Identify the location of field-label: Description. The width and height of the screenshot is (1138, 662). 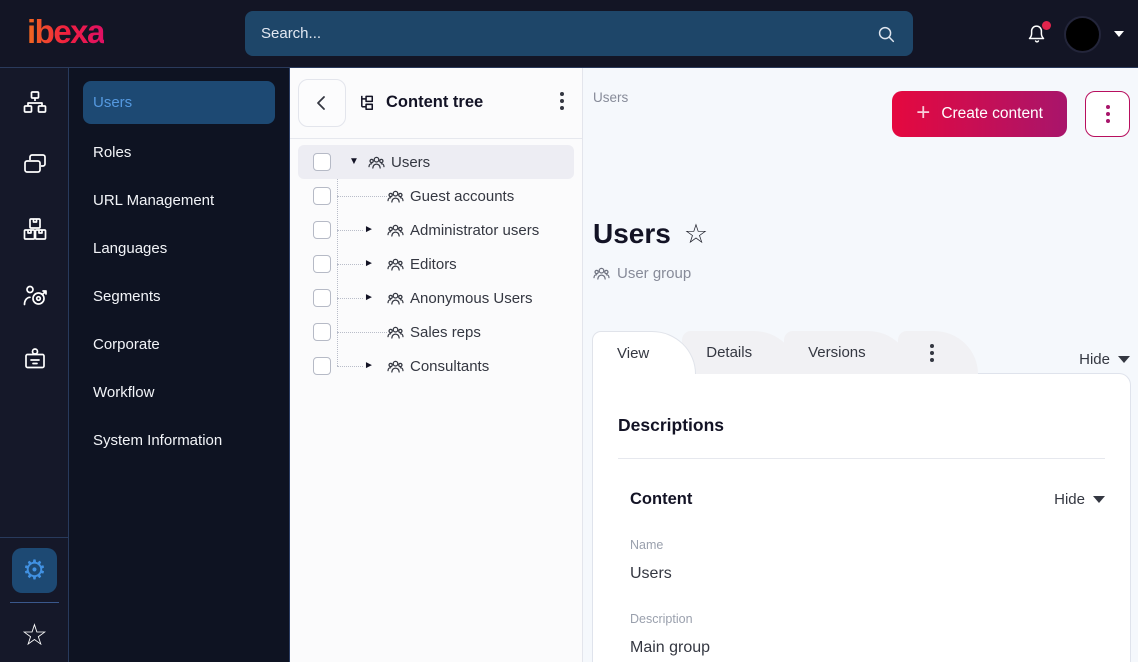
(661, 619).